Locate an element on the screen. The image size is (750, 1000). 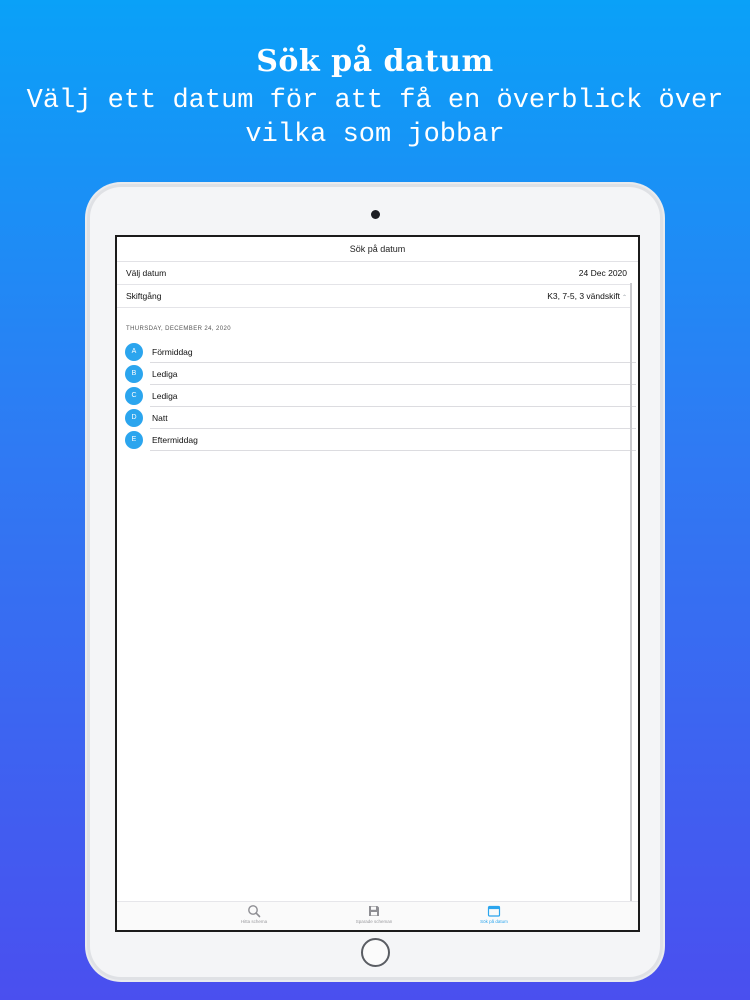
team-shift: Förmiddag is located at coordinates (172, 352).